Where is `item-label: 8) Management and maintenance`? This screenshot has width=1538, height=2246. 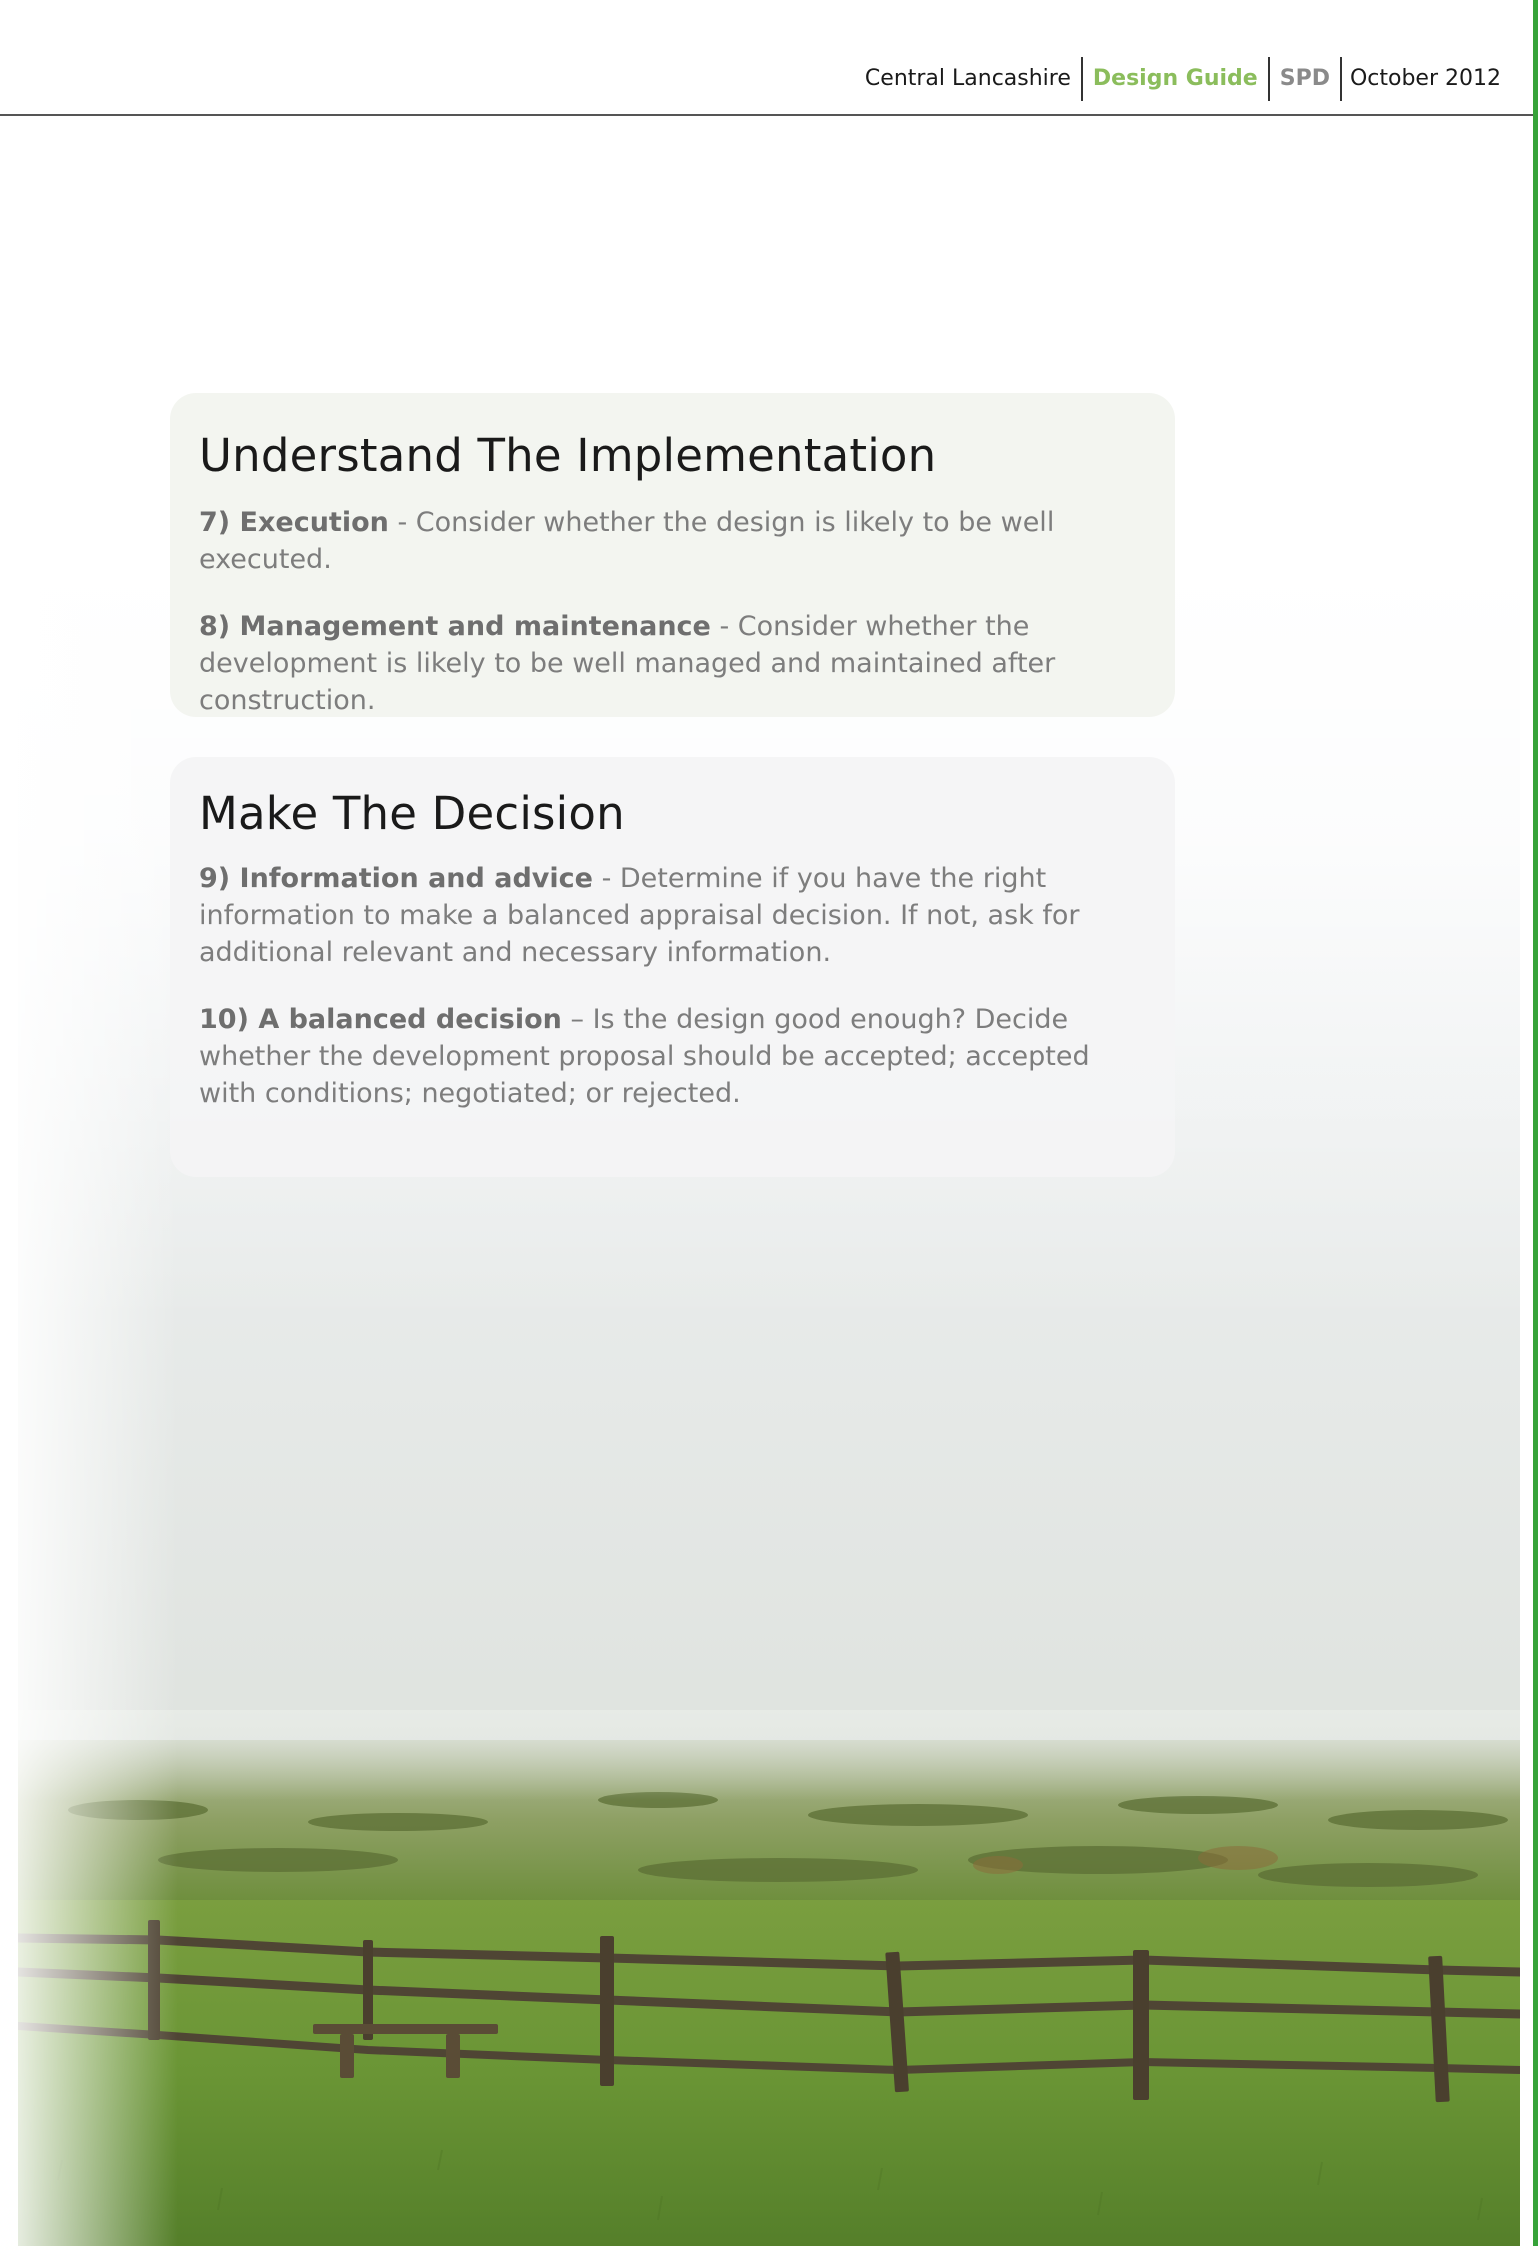
item-label: 8) Management and maintenance is located at coordinates (455, 626).